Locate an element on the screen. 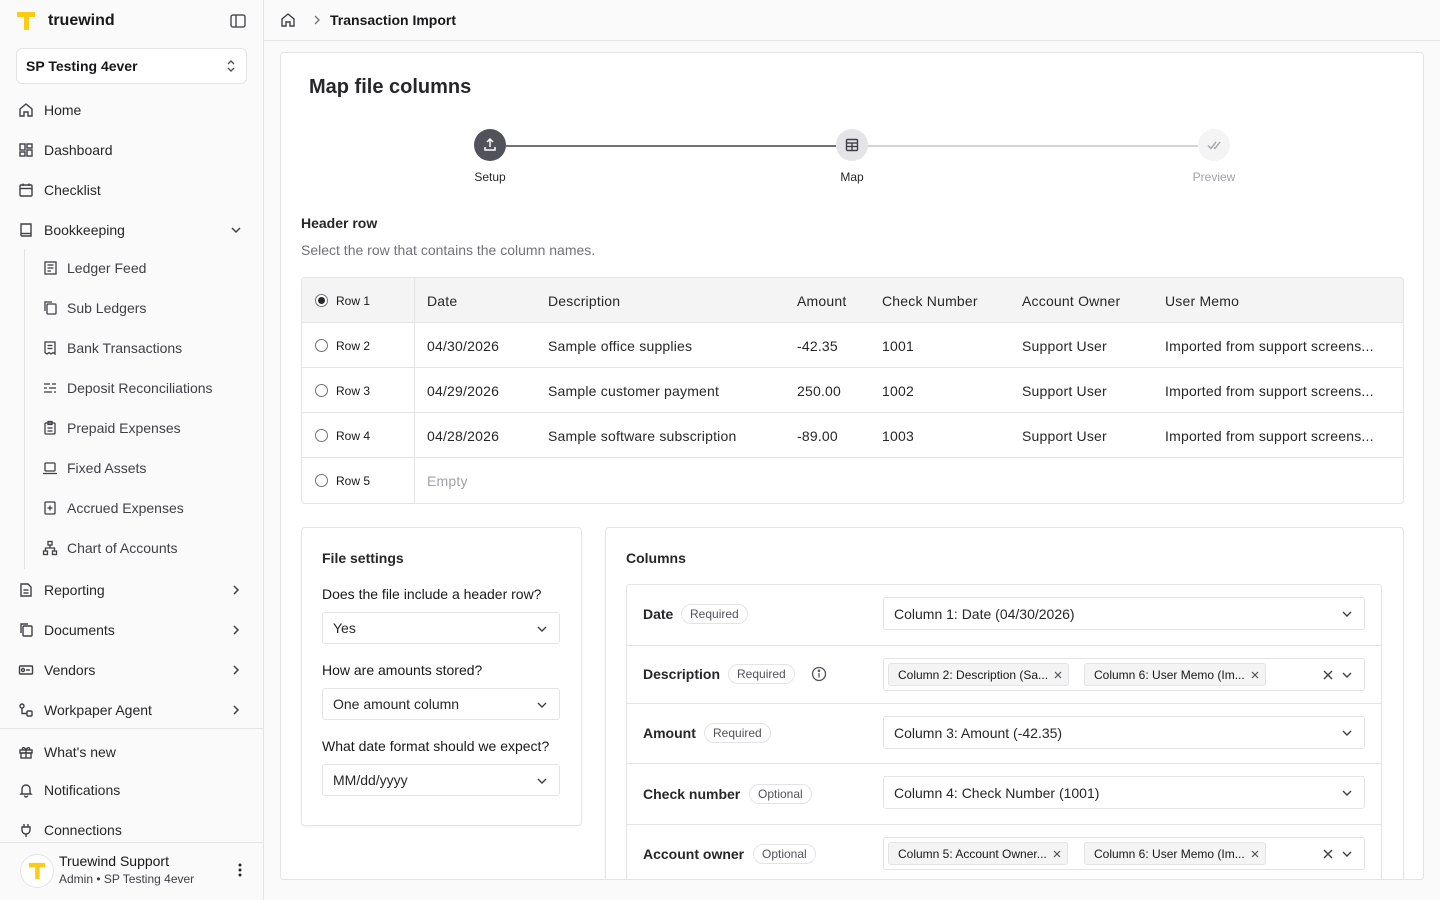 The image size is (1440, 900). upload-icon is located at coordinates (490, 144).